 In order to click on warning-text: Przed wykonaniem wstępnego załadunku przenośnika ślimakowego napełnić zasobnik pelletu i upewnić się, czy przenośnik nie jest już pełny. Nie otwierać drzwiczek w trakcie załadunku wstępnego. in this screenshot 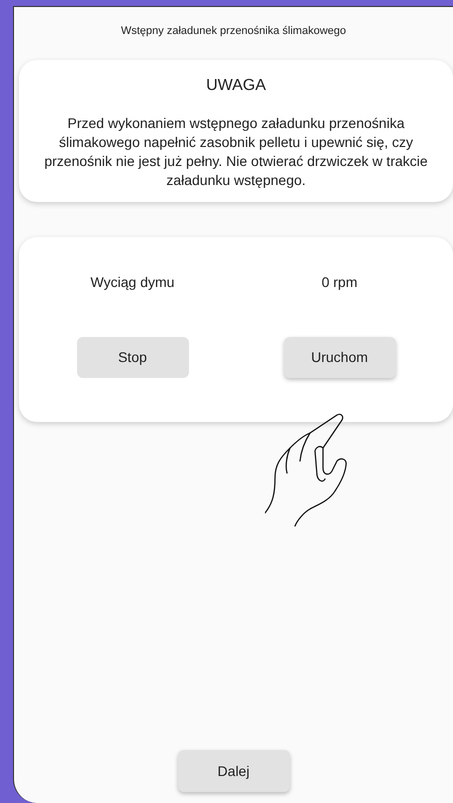, I will do `click(236, 152)`.